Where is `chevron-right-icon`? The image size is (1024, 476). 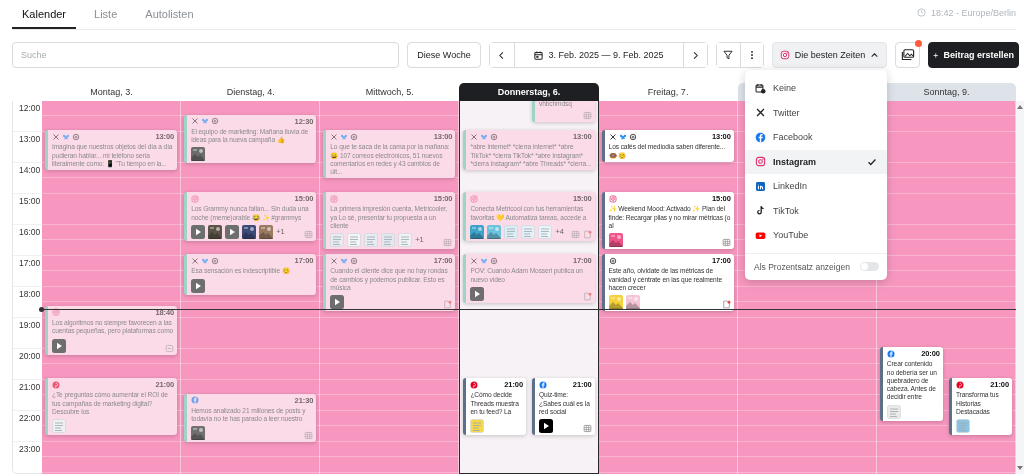
chevron-right-icon is located at coordinates (696, 55).